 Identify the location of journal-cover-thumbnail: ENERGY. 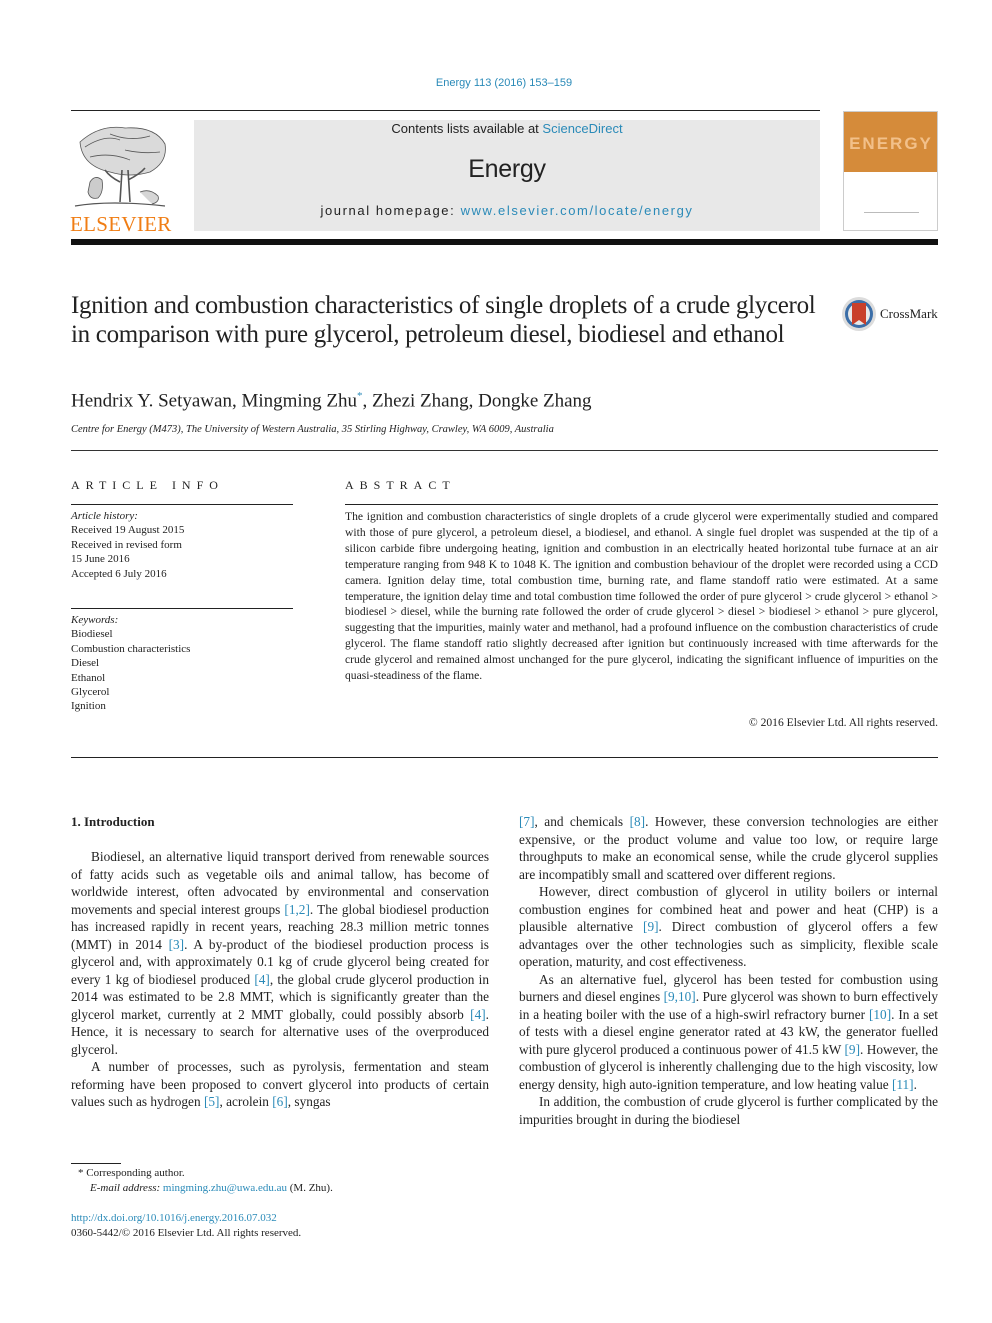
(890, 171).